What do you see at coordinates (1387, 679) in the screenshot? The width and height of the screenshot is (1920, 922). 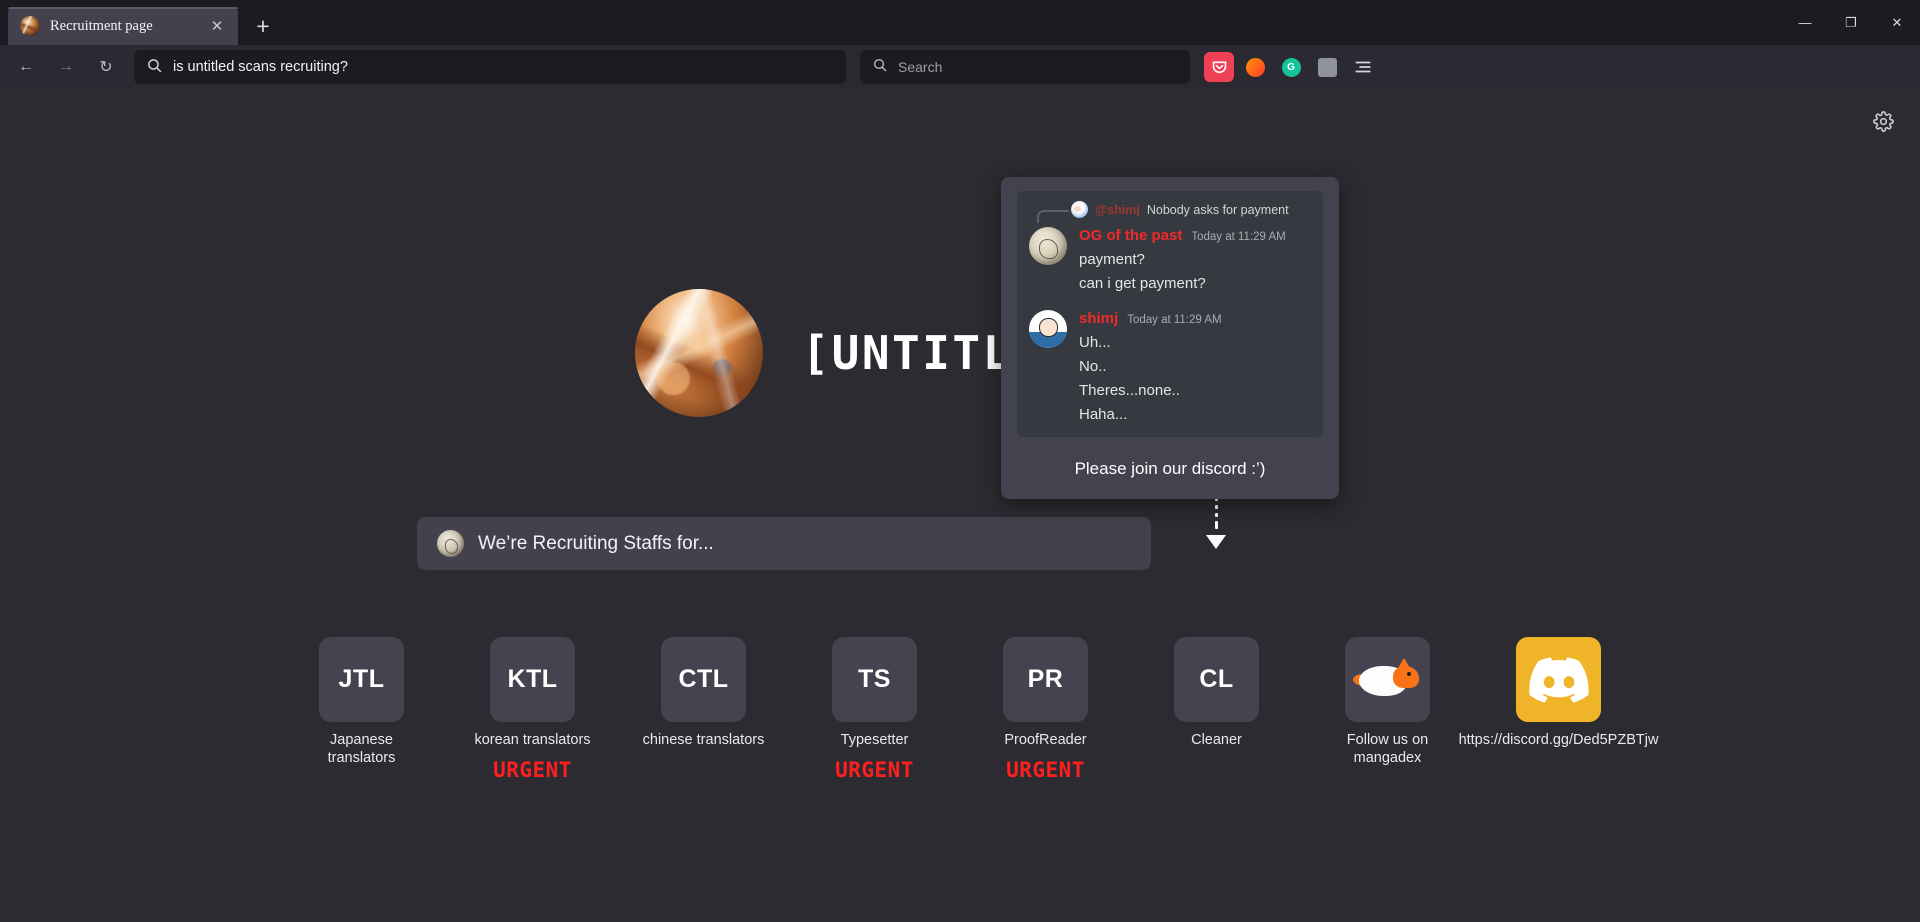 I see `mangadex-fox-icon` at bounding box center [1387, 679].